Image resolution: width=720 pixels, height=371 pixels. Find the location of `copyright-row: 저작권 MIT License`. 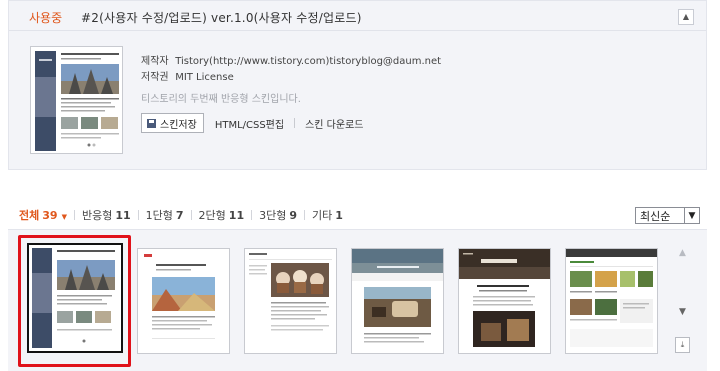

copyright-row: 저작권 MIT License is located at coordinates (291, 78).